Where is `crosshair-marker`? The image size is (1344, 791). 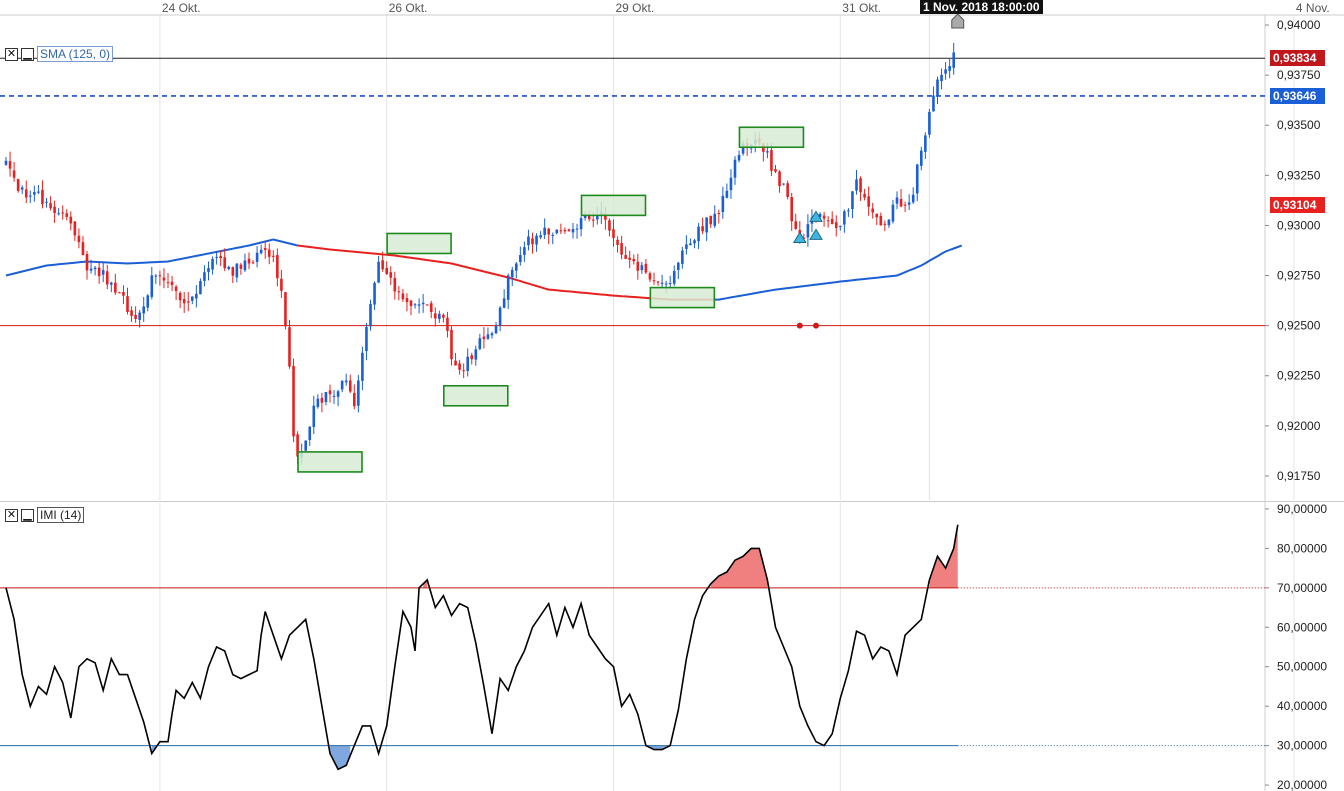 crosshair-marker is located at coordinates (958, 21).